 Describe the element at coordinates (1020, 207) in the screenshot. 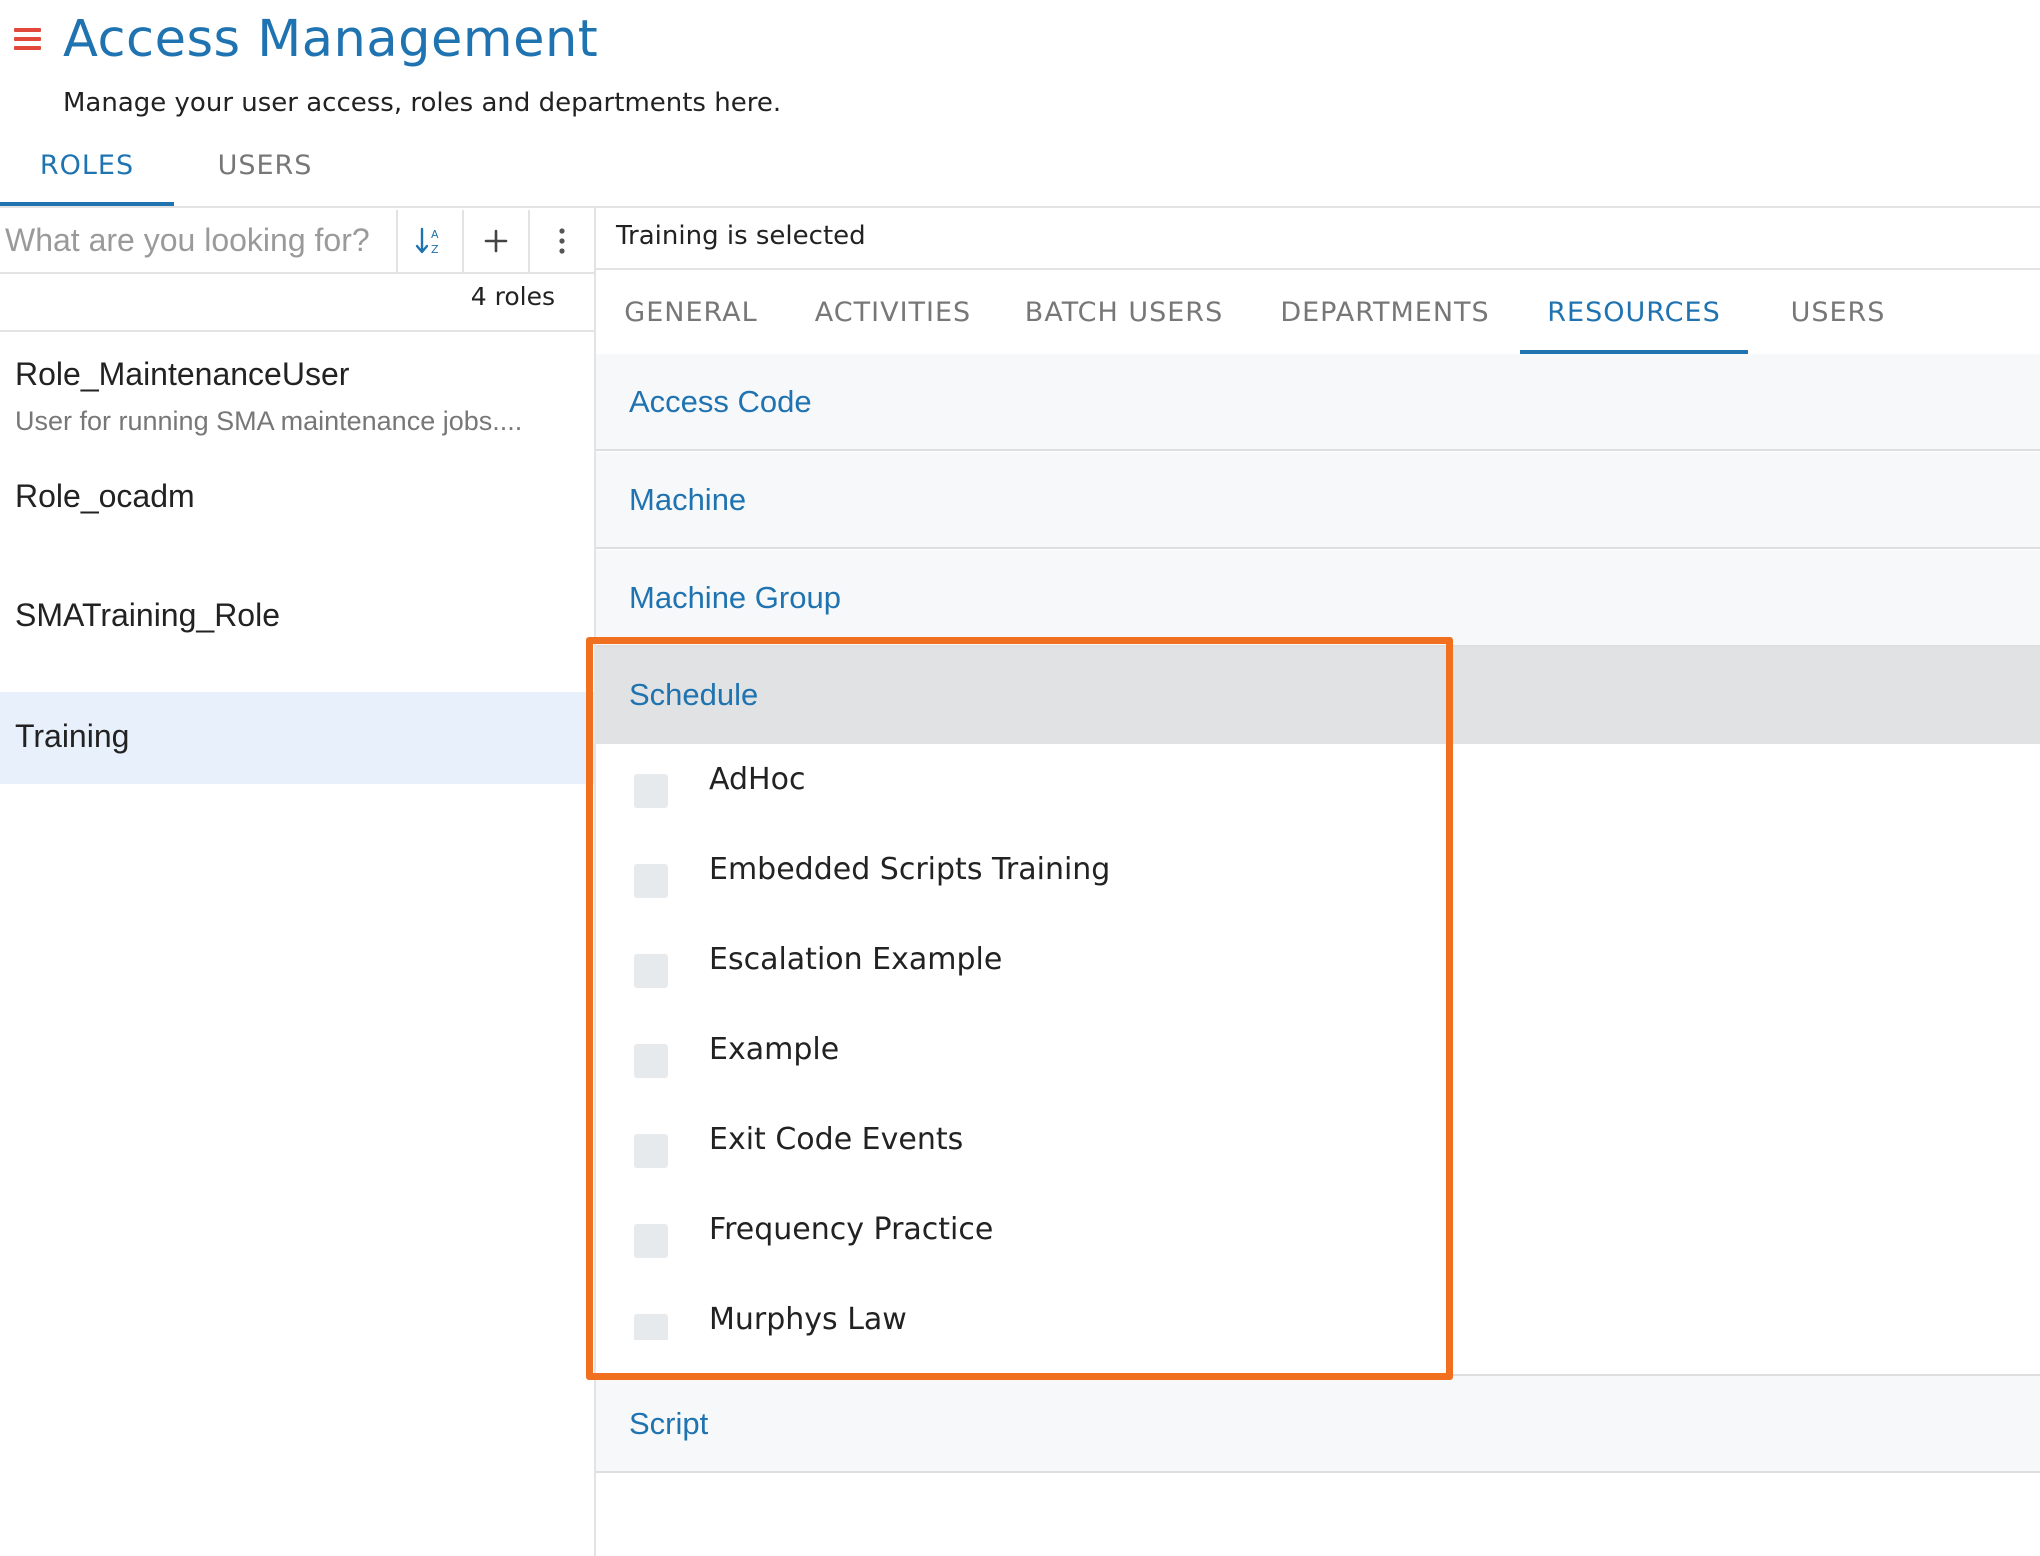

I see `tabs-divider` at that location.